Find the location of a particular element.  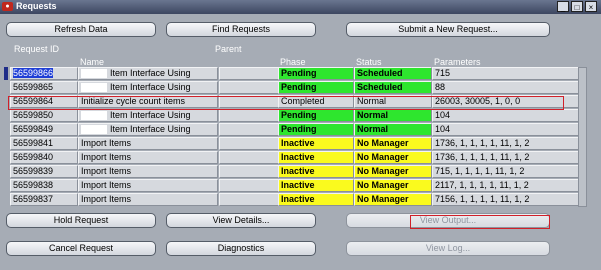

find-requests-button: Find Requests is located at coordinates (241, 29).